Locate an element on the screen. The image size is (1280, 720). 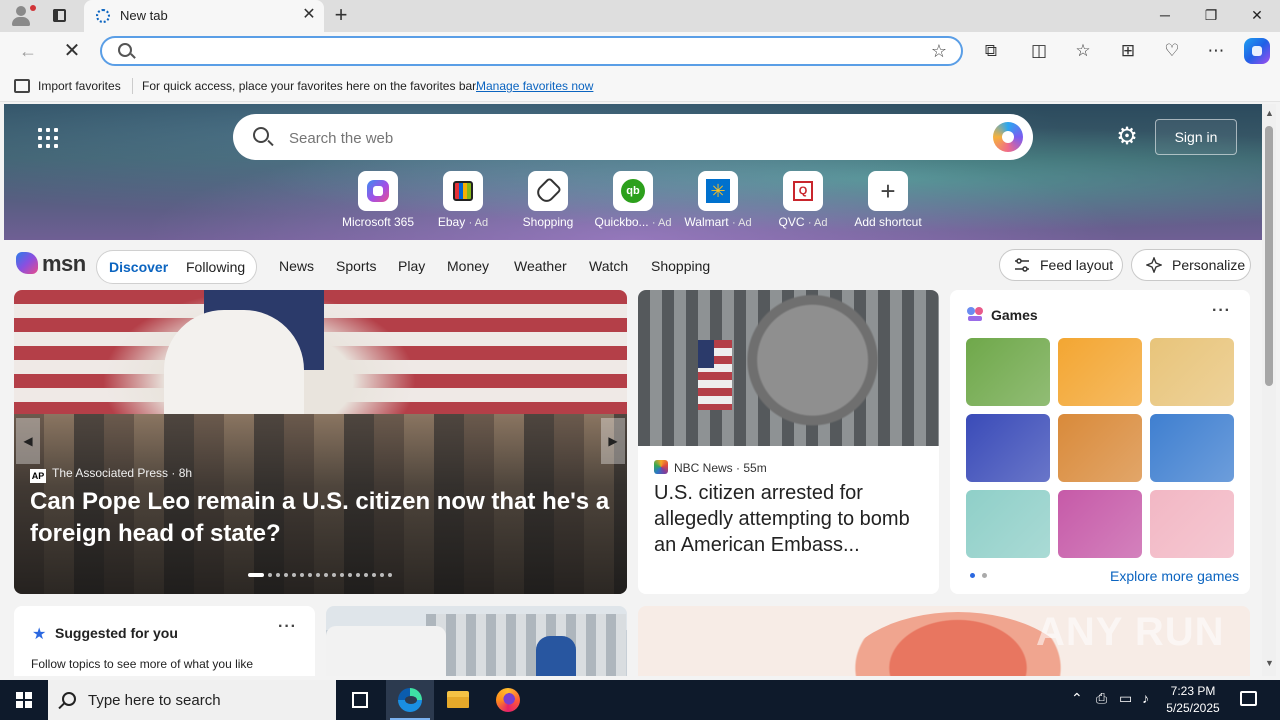
sign-in-button: Sign in is located at coordinates (1196, 137).